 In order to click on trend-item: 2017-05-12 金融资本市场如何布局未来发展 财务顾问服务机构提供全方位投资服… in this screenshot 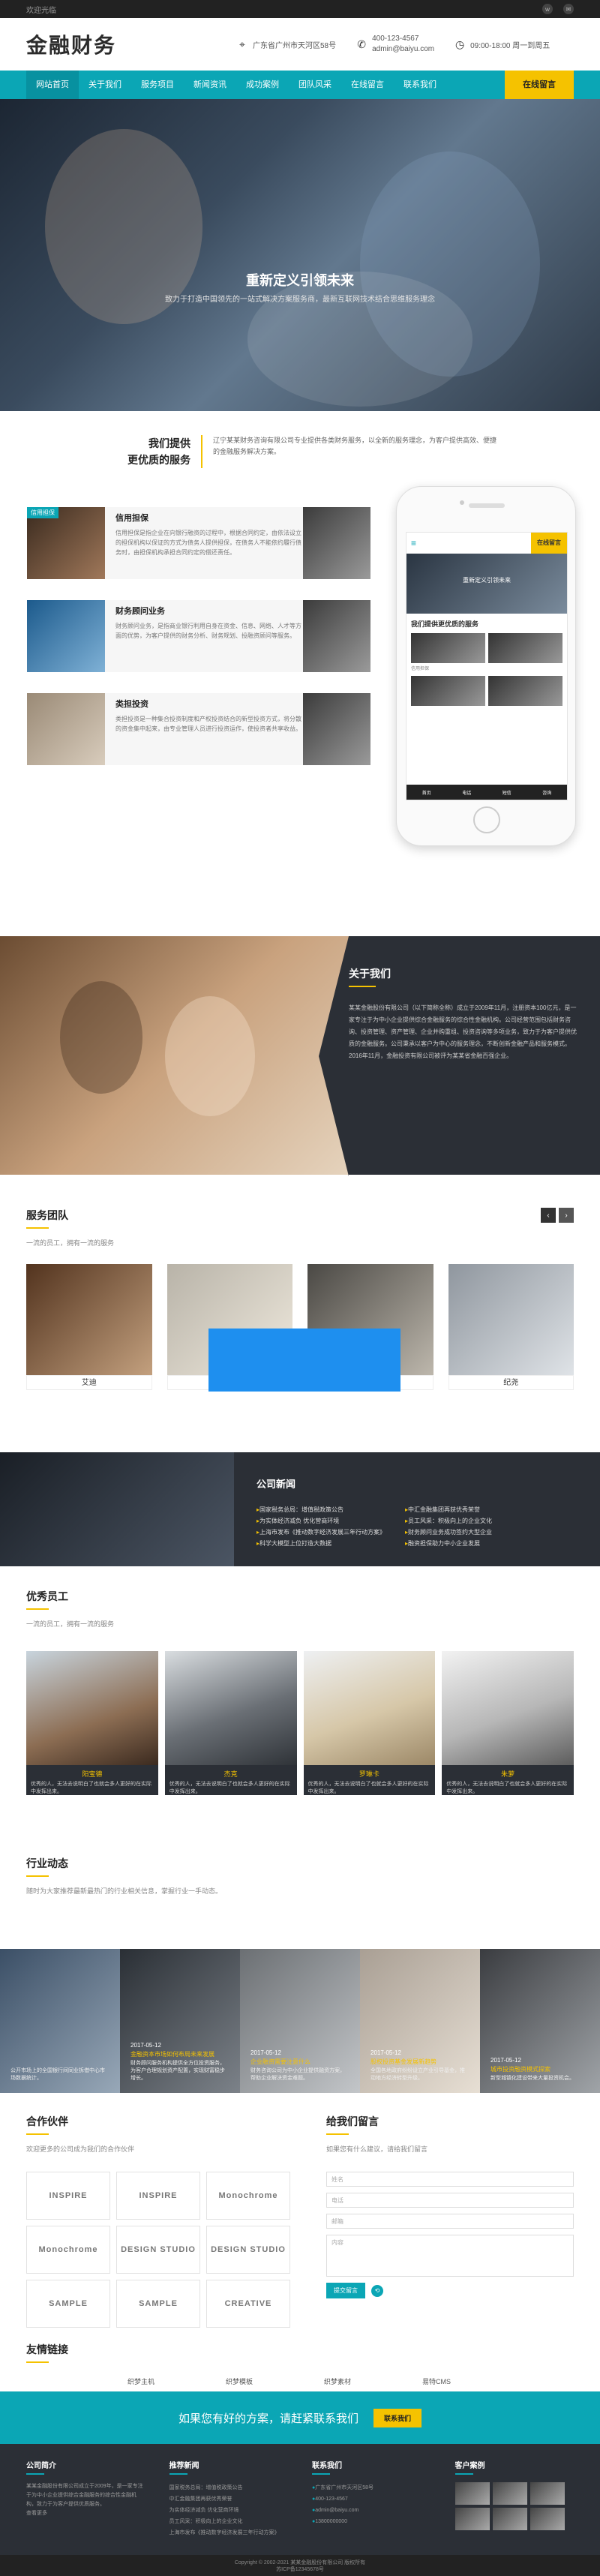, I will do `click(180, 2021)`.